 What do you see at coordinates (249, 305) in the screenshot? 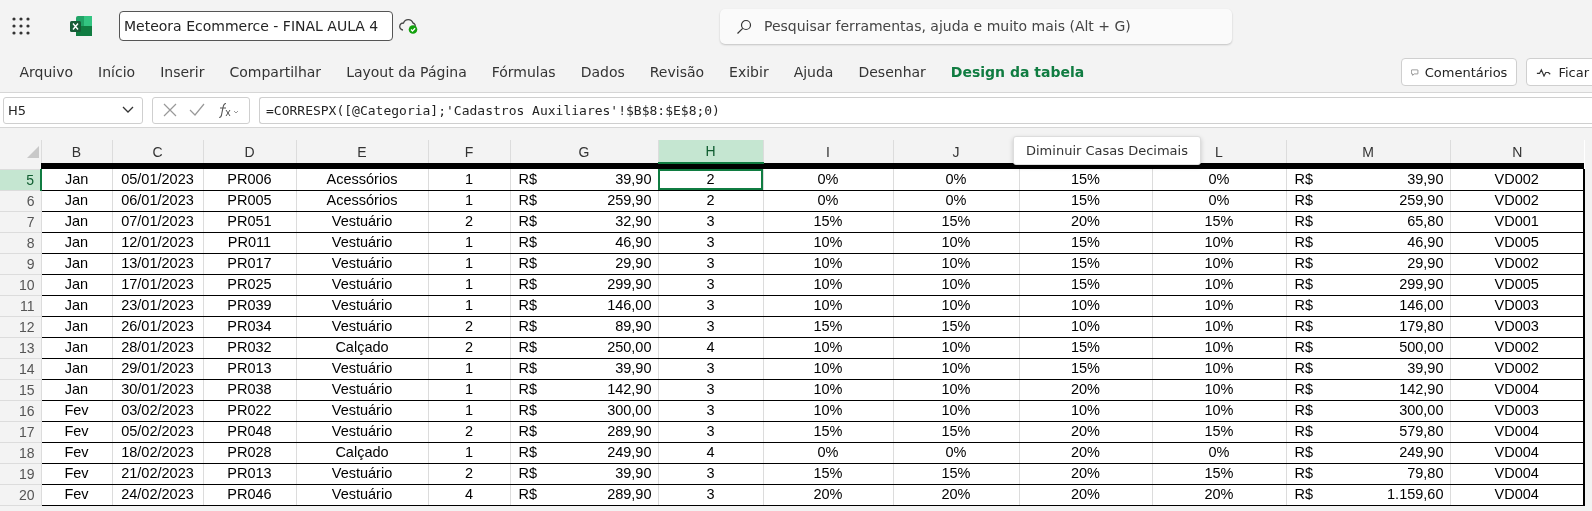
I see `table-cell: PR039` at bounding box center [249, 305].